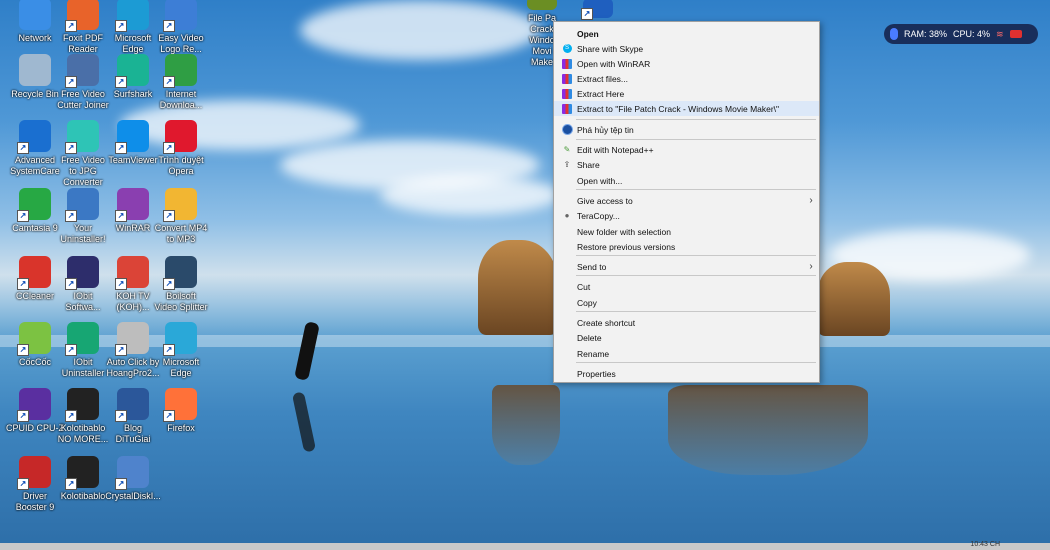  Describe the element at coordinates (587, 302) in the screenshot. I see `menu-item-label: Copy` at that location.